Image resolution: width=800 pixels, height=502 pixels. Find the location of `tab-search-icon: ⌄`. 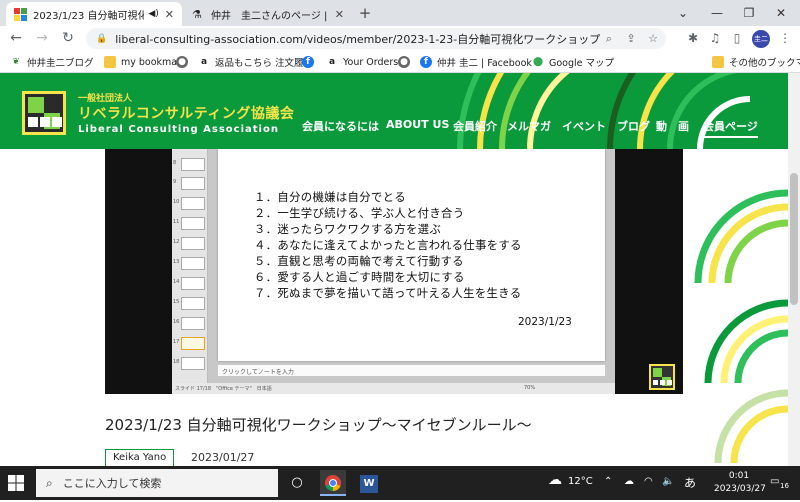

tab-search-icon: ⌄ is located at coordinates (683, 13).